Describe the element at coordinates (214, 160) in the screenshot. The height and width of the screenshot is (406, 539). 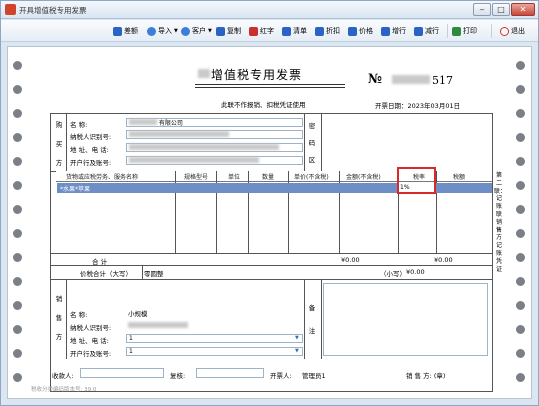
I see `buyer-bank-field` at that location.